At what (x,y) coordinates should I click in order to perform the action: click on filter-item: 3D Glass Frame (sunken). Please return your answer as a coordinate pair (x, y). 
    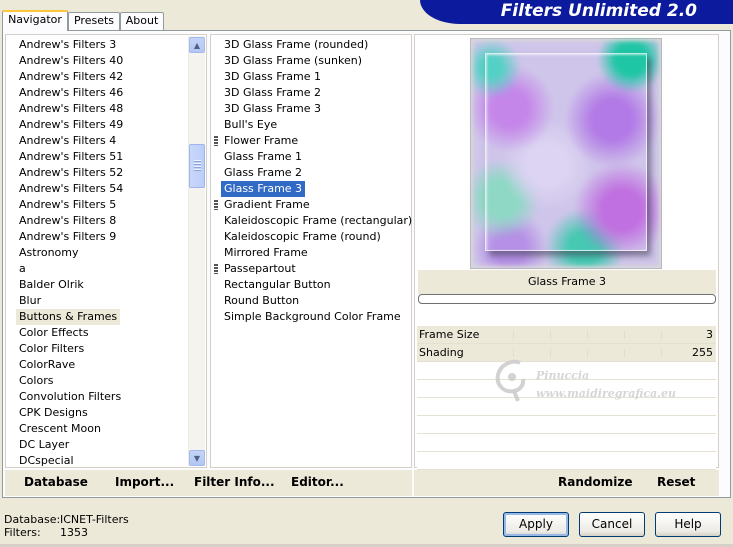
    Looking at the image, I should click on (293, 61).